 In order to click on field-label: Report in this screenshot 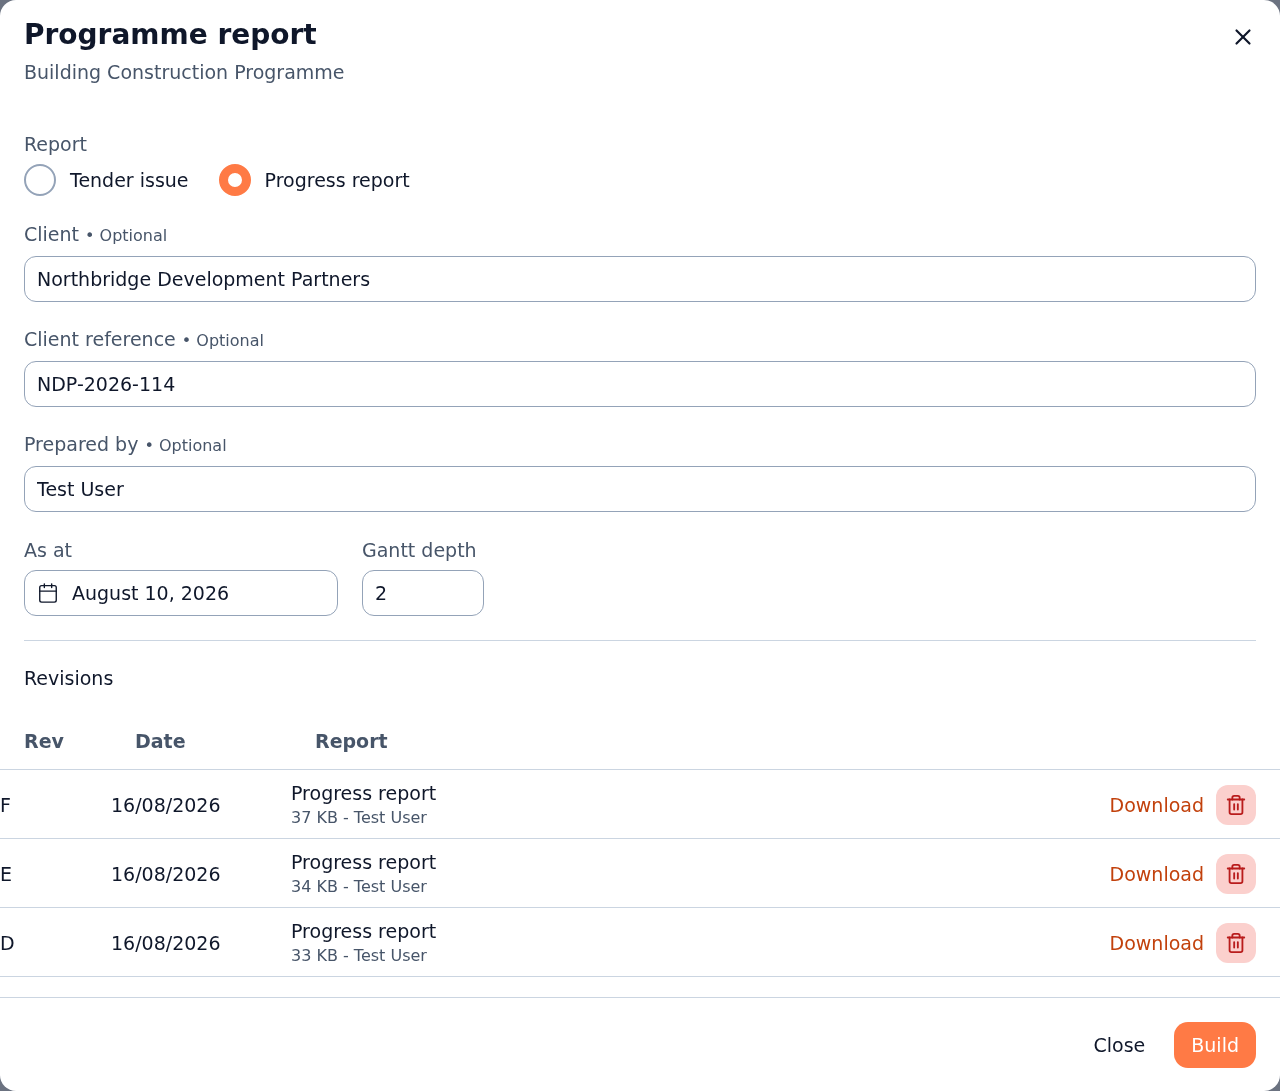, I will do `click(55, 144)`.